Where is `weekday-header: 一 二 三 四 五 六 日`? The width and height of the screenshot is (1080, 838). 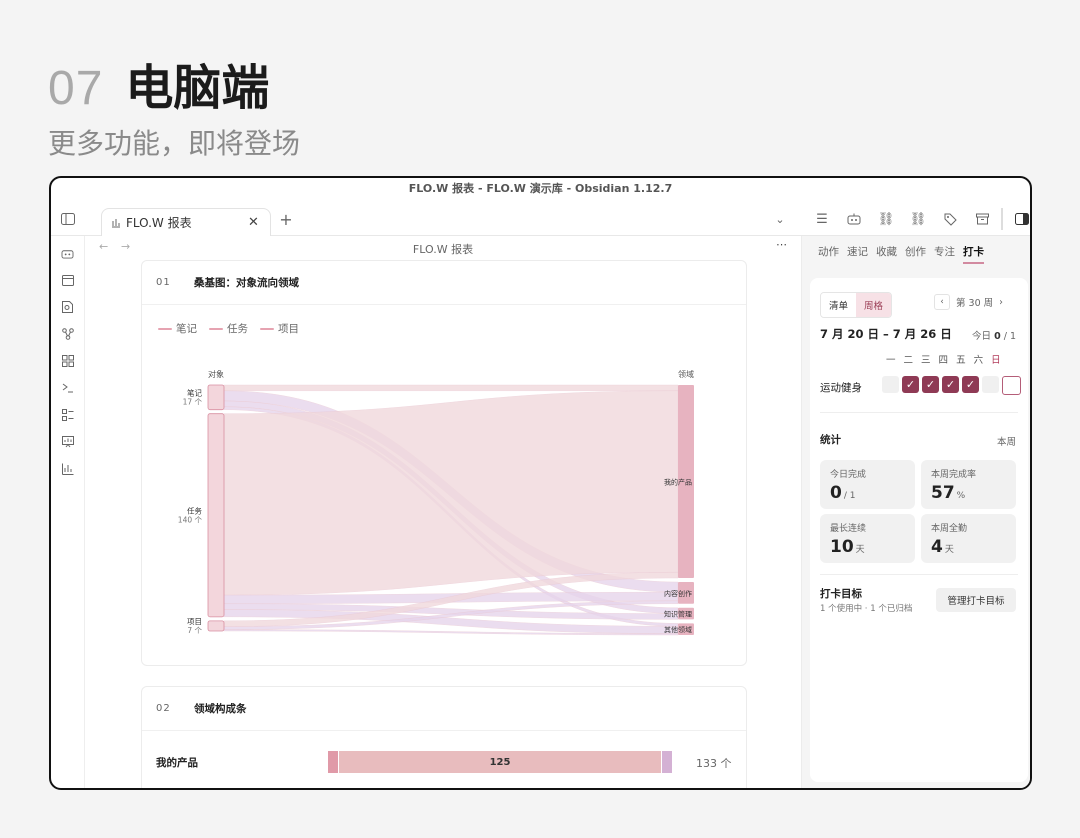
weekday-header: 一 二 三 四 五 六 日 is located at coordinates (943, 359).